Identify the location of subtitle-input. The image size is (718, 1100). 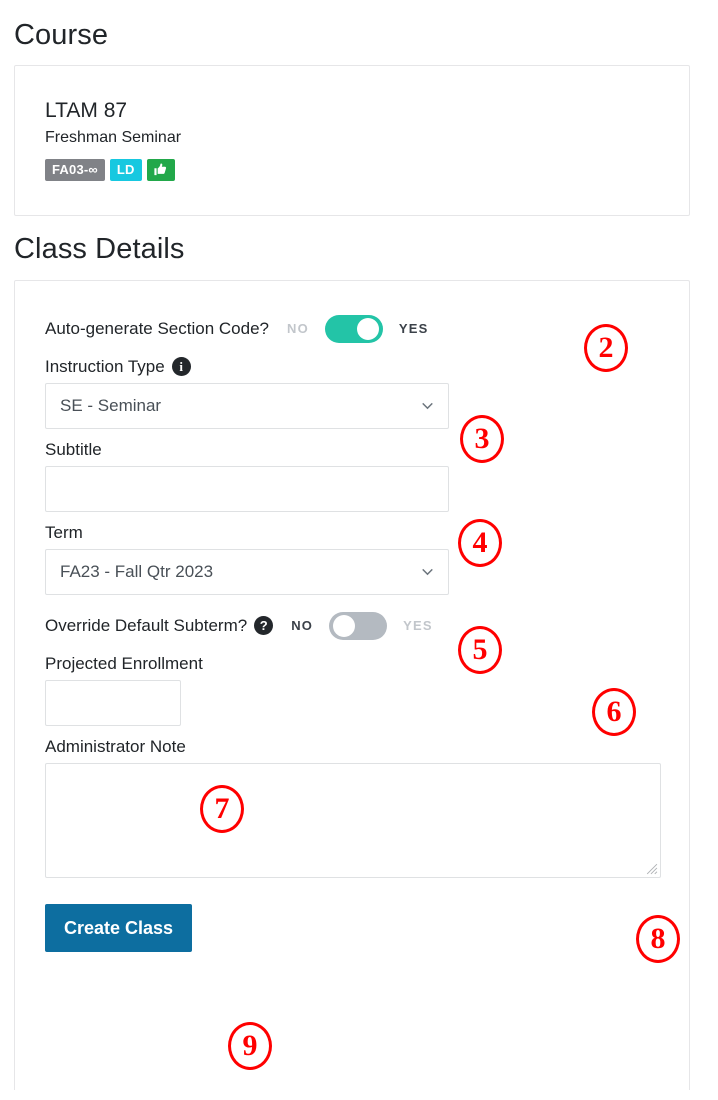
(247, 488).